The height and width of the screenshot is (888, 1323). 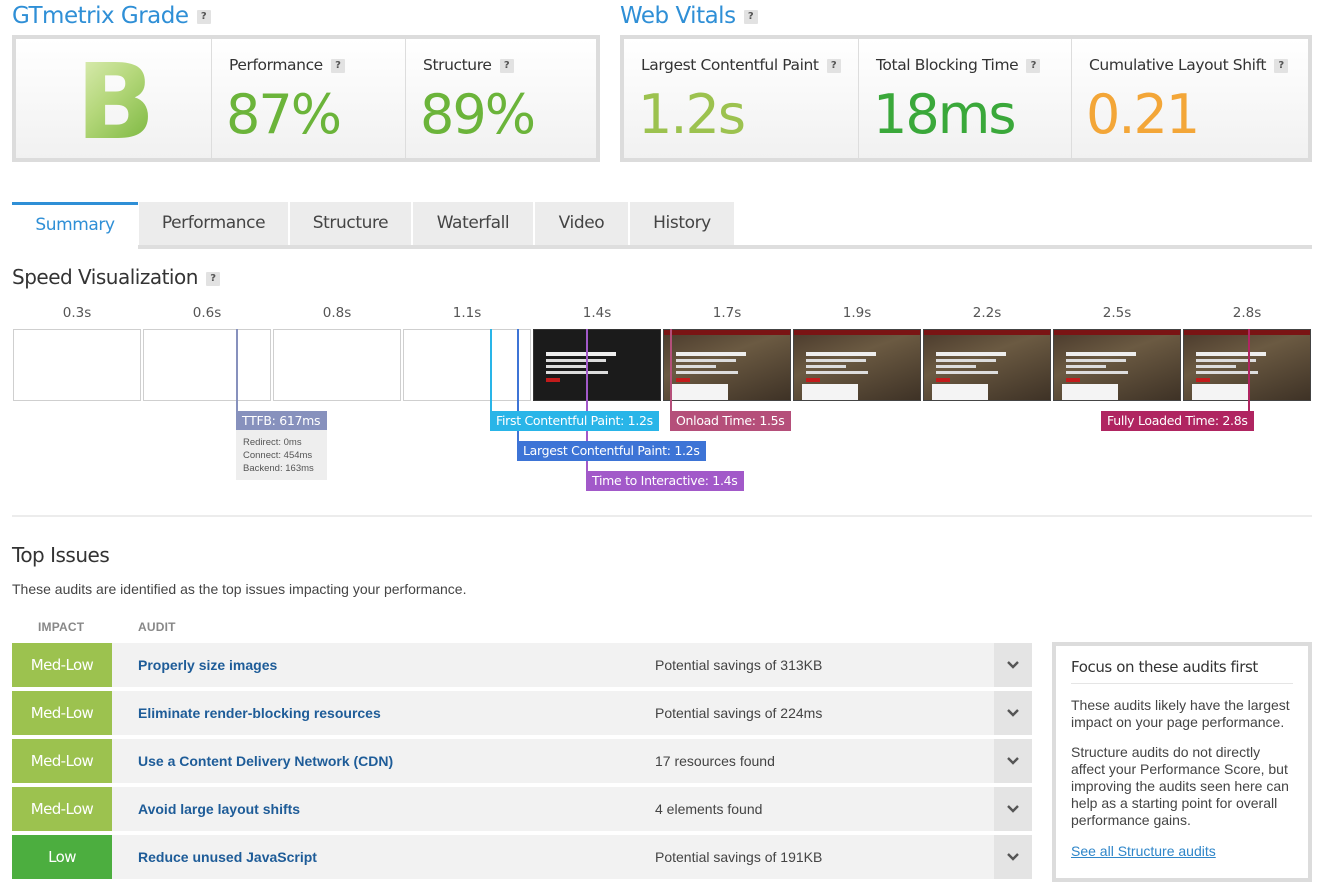 What do you see at coordinates (689, 16) in the screenshot?
I see `vitals-title: Web Vitals?` at bounding box center [689, 16].